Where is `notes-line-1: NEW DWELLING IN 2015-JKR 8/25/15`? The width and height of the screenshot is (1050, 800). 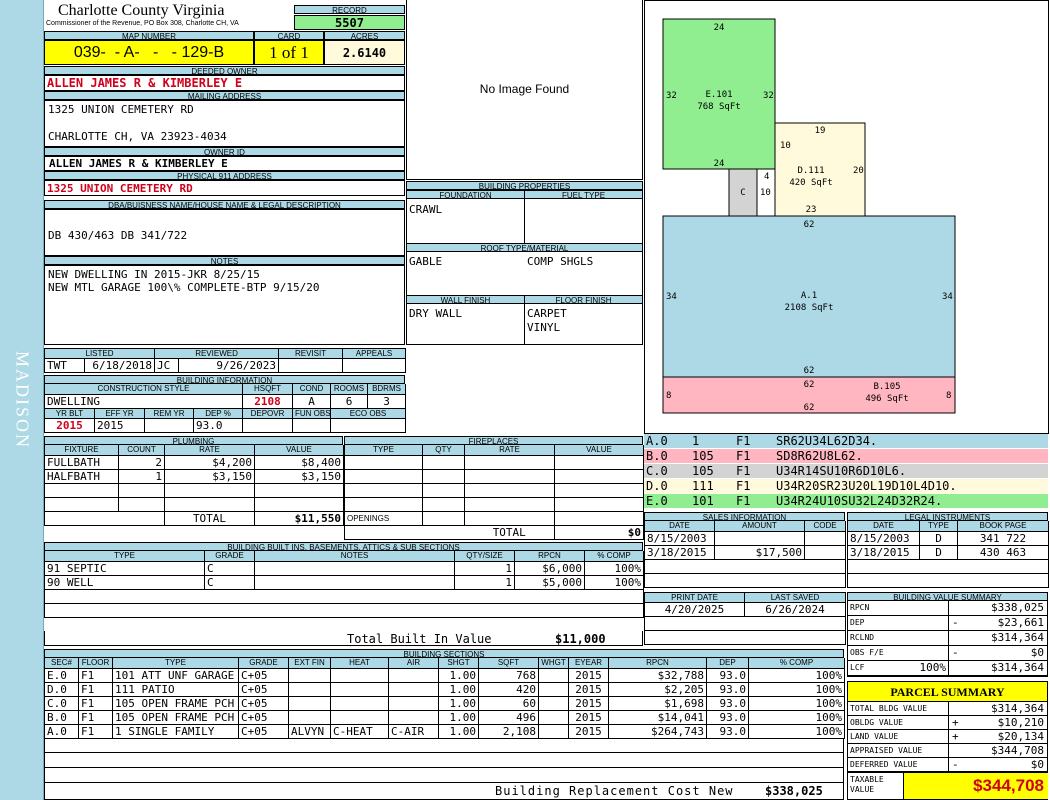
notes-line-1: NEW DWELLING IN 2015-JKR 8/25/15 is located at coordinates (154, 274).